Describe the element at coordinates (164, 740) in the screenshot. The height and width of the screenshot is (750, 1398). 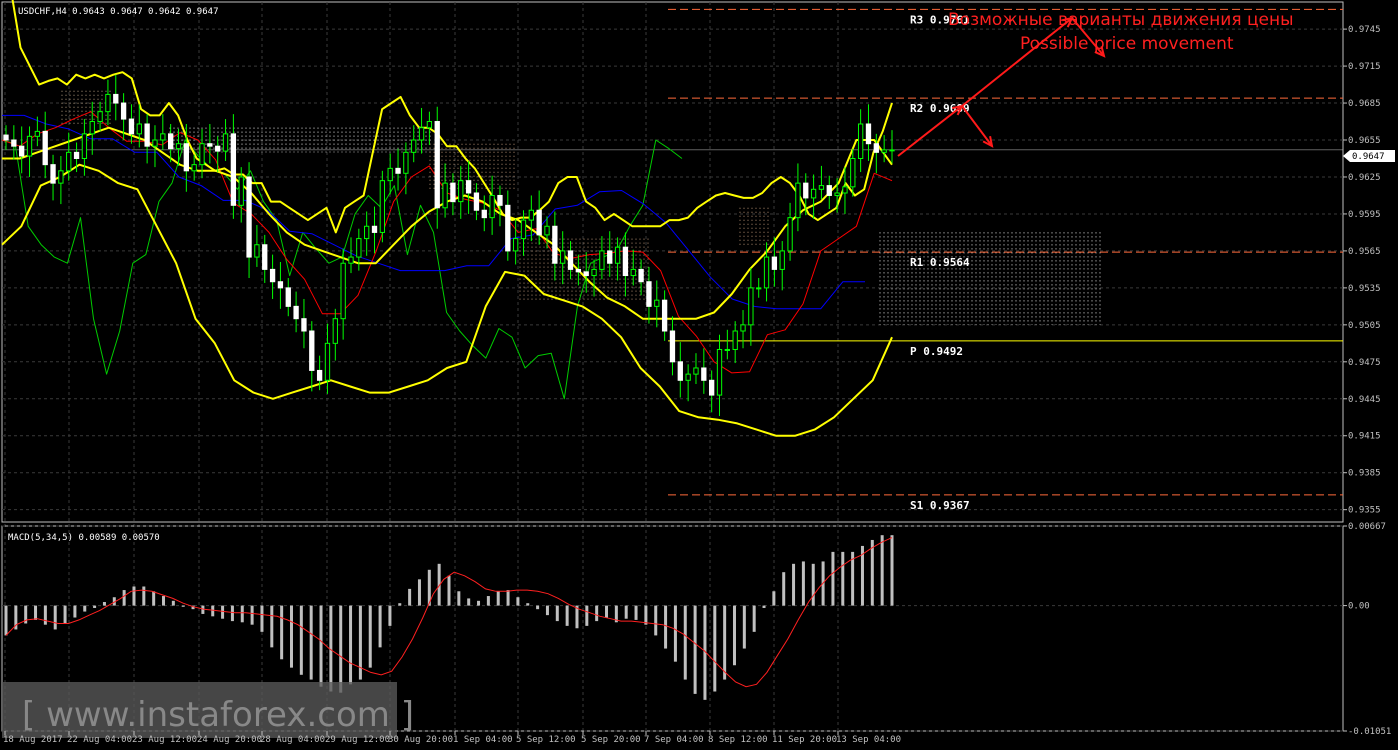
I see `time-tick-label: 23 Aug 12:00` at that location.